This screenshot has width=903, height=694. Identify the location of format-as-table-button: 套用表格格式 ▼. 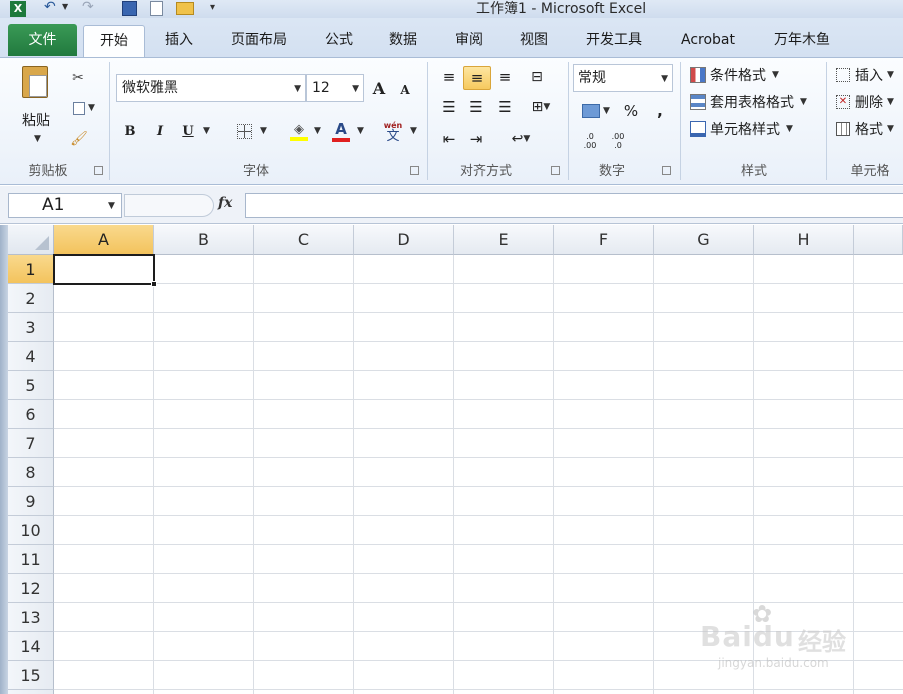
(757, 102).